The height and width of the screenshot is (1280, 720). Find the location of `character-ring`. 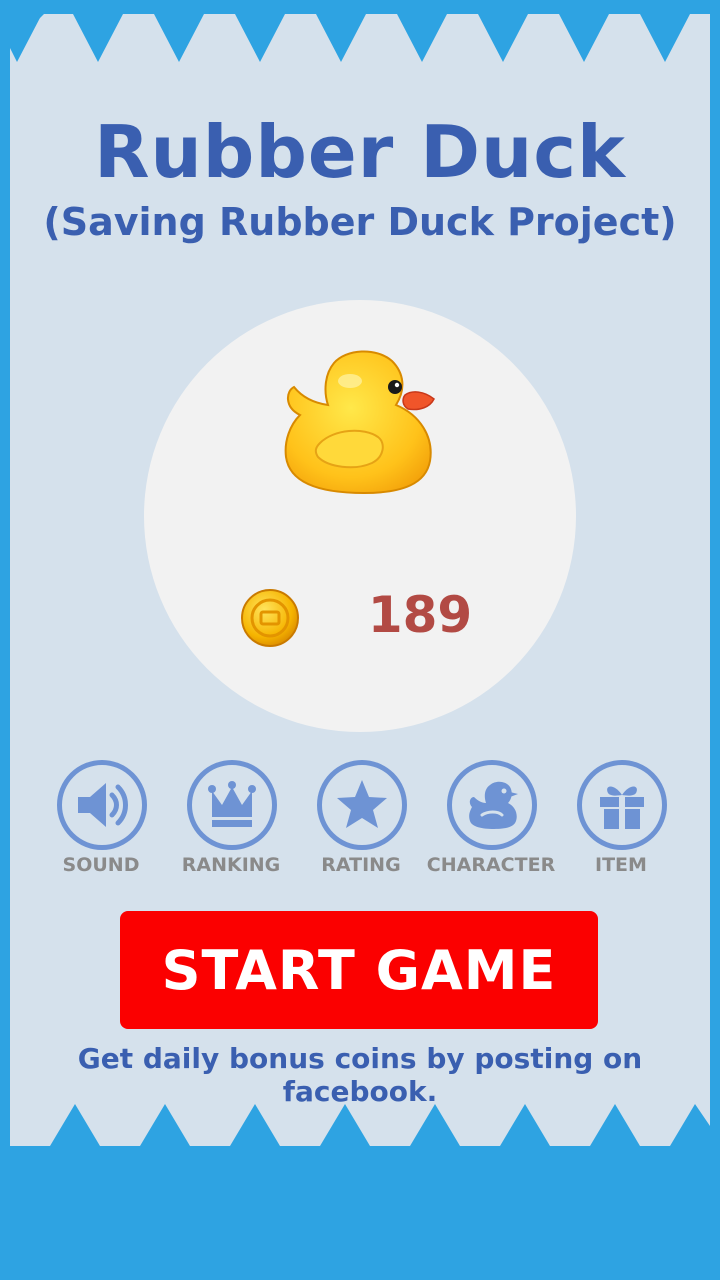

character-ring is located at coordinates (492, 805).